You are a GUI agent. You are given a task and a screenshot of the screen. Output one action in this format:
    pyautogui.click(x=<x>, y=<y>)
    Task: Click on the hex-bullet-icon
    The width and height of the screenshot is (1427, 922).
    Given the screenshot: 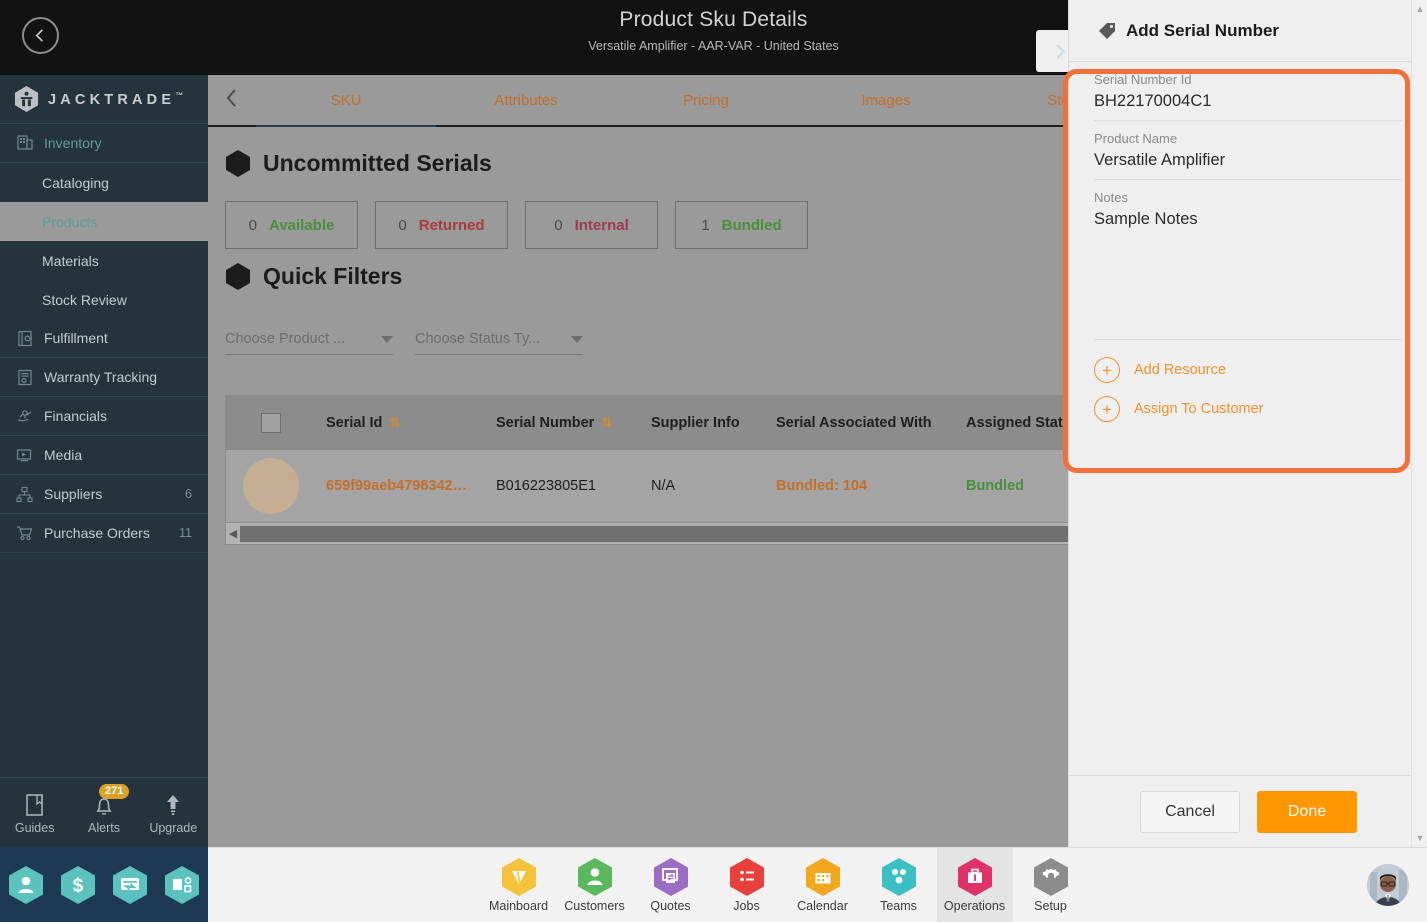 What is the action you would take?
    pyautogui.click(x=238, y=276)
    